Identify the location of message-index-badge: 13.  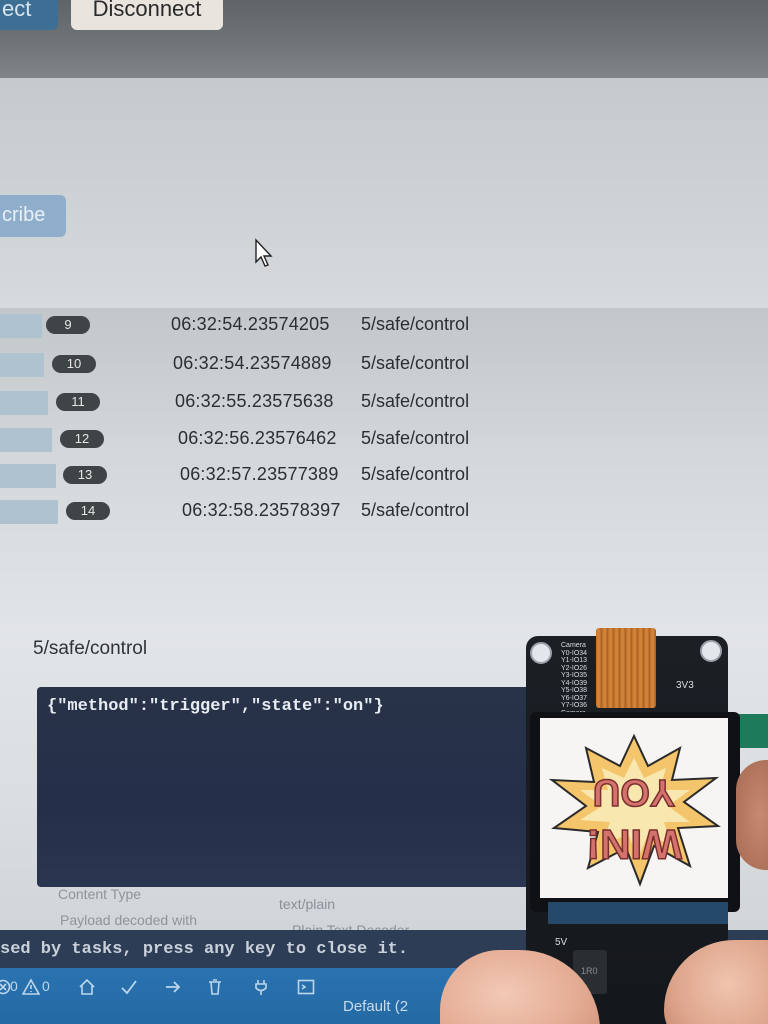
(85, 475).